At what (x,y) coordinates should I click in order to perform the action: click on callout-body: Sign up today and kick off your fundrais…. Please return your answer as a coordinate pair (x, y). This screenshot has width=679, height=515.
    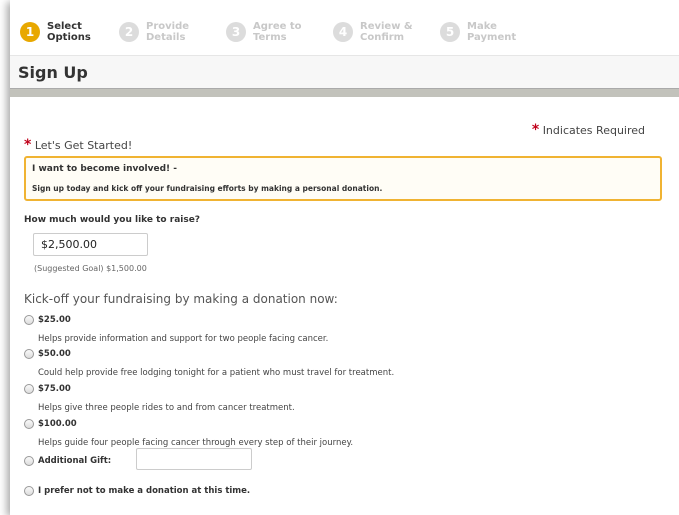
    Looking at the image, I should click on (207, 188).